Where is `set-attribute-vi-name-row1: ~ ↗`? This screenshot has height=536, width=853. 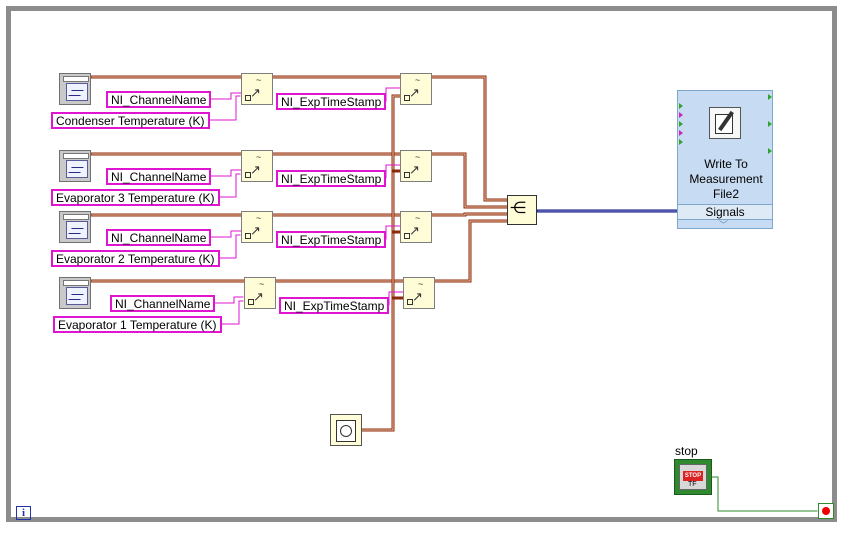 set-attribute-vi-name-row1: ~ ↗ is located at coordinates (257, 89).